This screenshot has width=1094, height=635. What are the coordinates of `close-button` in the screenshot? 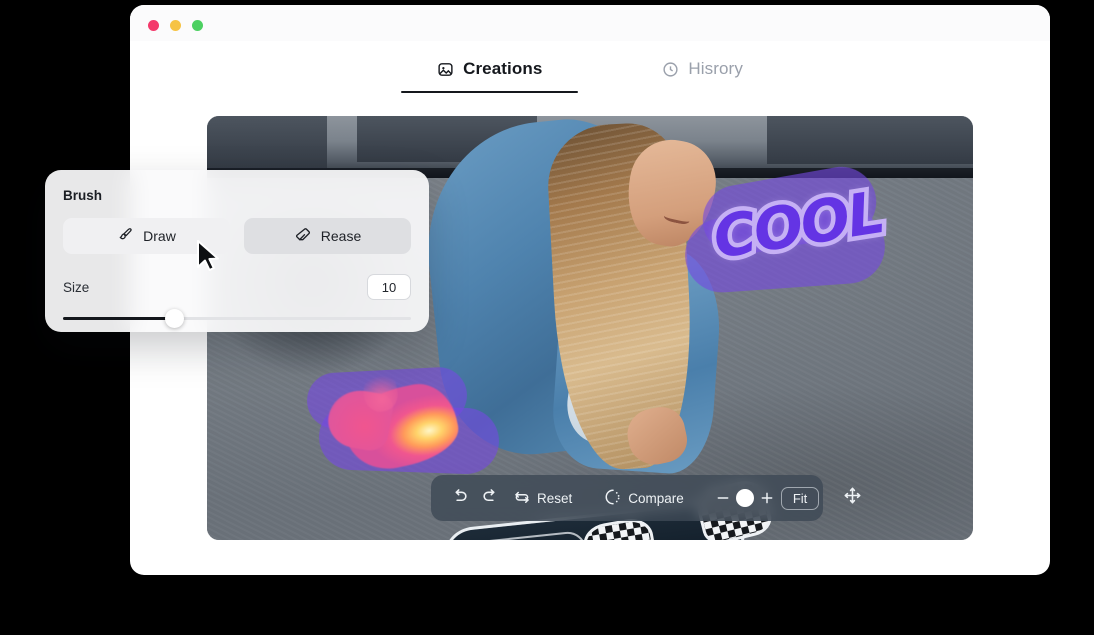 It's located at (153, 25).